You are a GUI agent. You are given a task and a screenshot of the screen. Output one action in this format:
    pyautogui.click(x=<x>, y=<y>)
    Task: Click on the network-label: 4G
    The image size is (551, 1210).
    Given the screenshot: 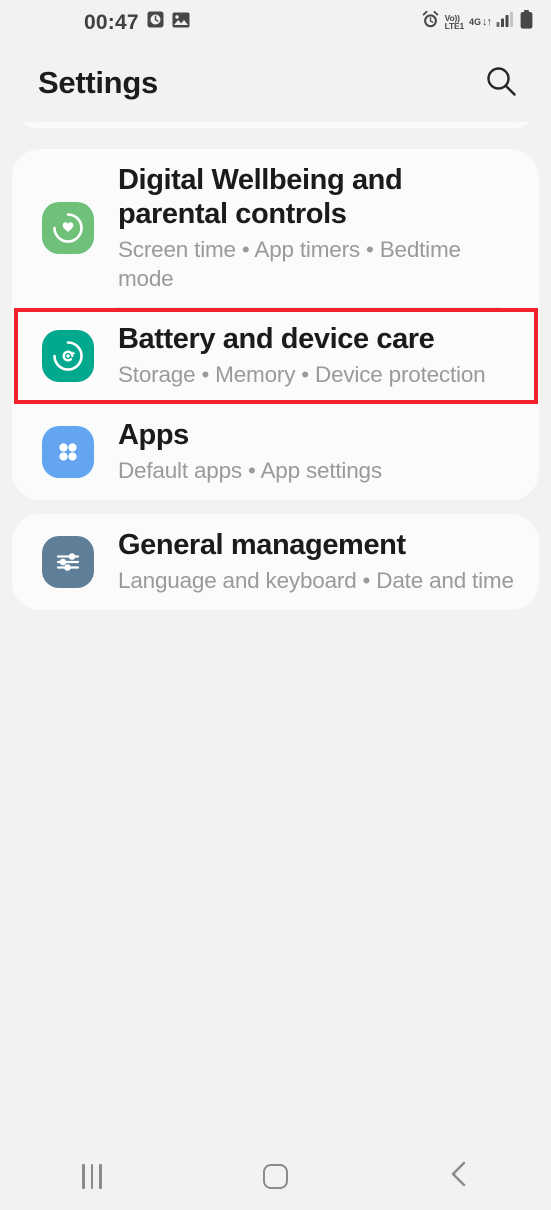 What is the action you would take?
    pyautogui.click(x=474, y=21)
    